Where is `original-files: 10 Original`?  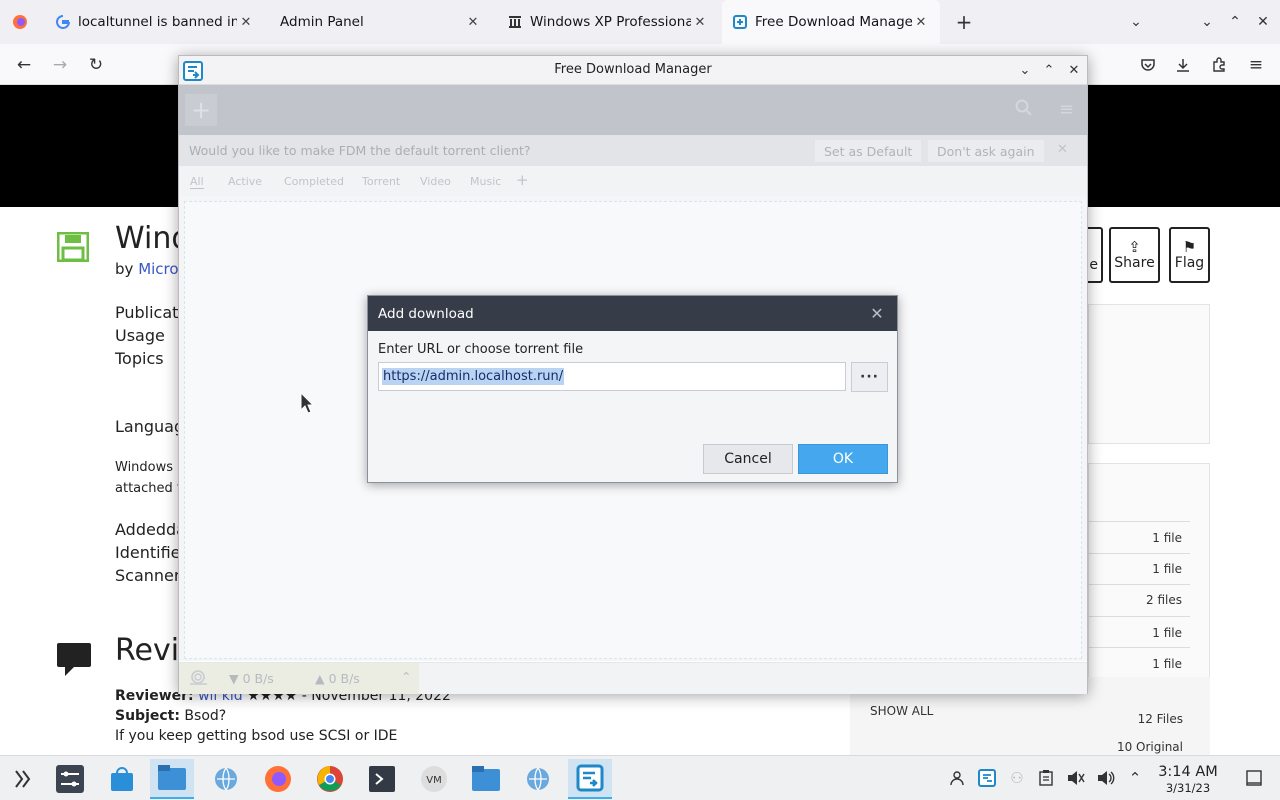
original-files: 10 Original is located at coordinates (1149, 747).